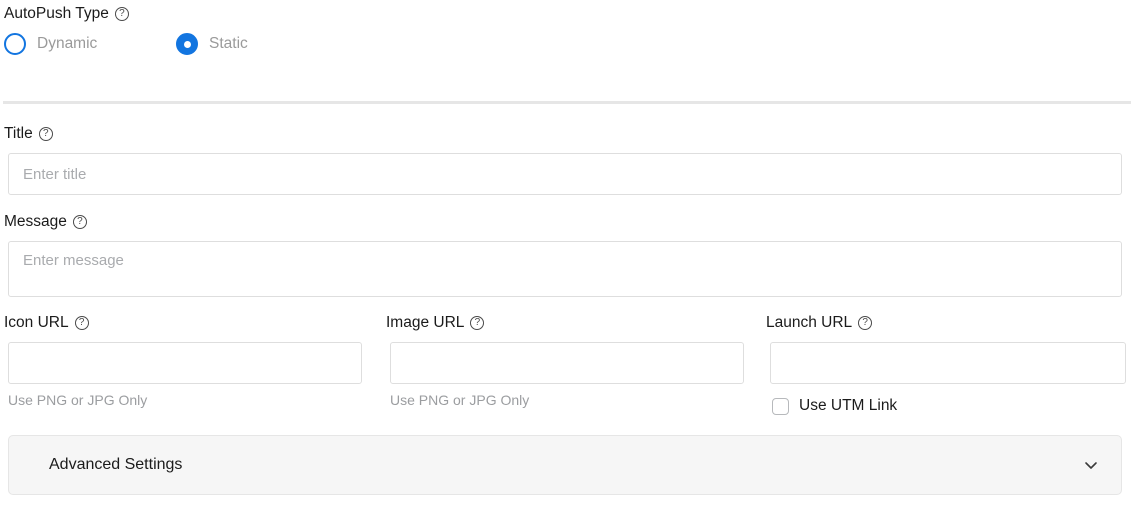 The height and width of the screenshot is (525, 1134). Describe the element at coordinates (78, 400) in the screenshot. I see `icon-url-helper-text: Use PNG or JPG Only` at that location.